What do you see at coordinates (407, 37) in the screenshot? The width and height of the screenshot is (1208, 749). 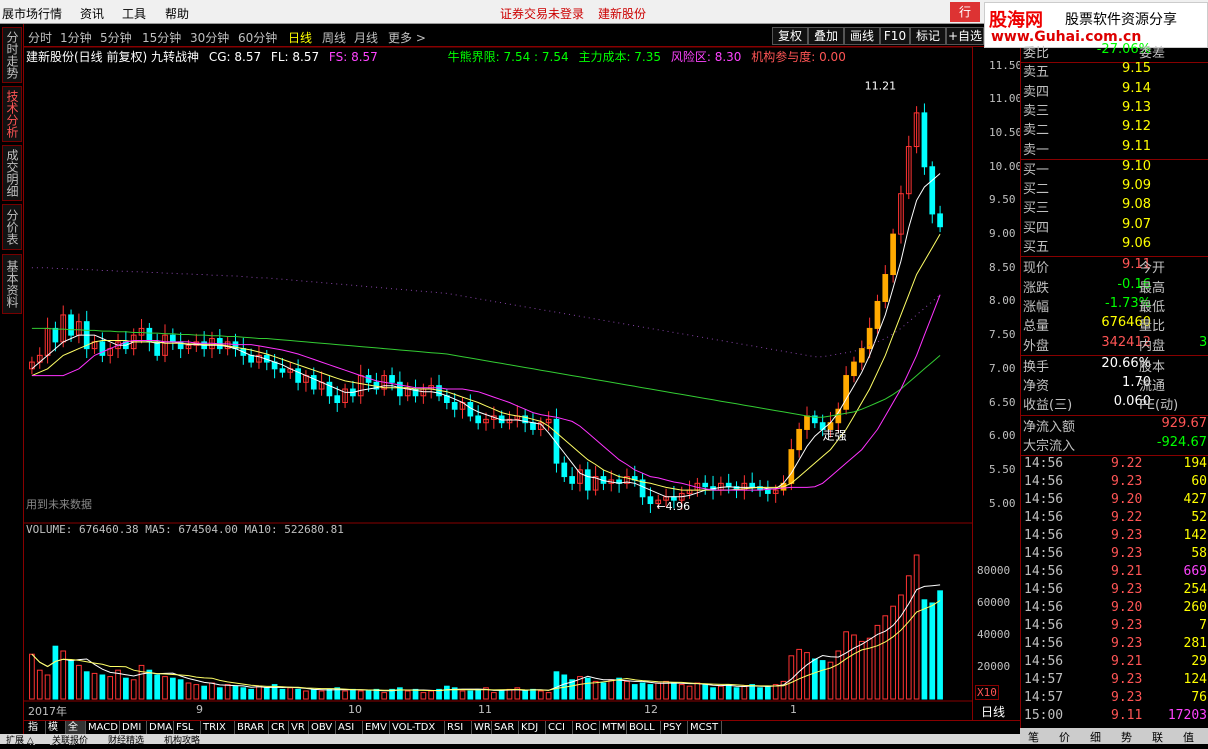 I see `period-9: 更多 >` at bounding box center [407, 37].